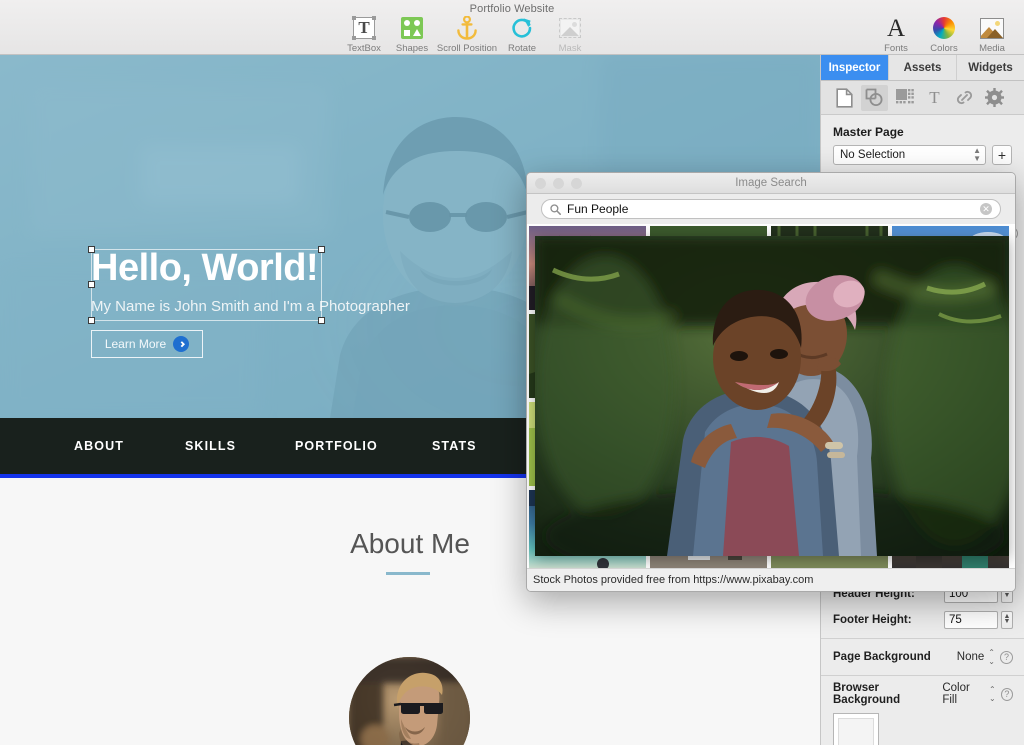  Describe the element at coordinates (570, 28) in the screenshot. I see `mask-icon` at that location.